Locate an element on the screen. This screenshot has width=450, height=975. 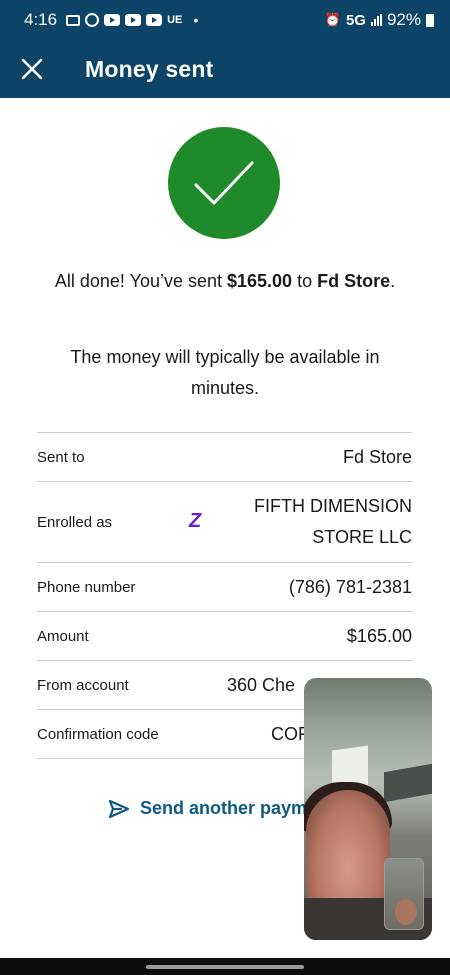
detail-row-amount: Amount $165.00 is located at coordinates (224, 636).